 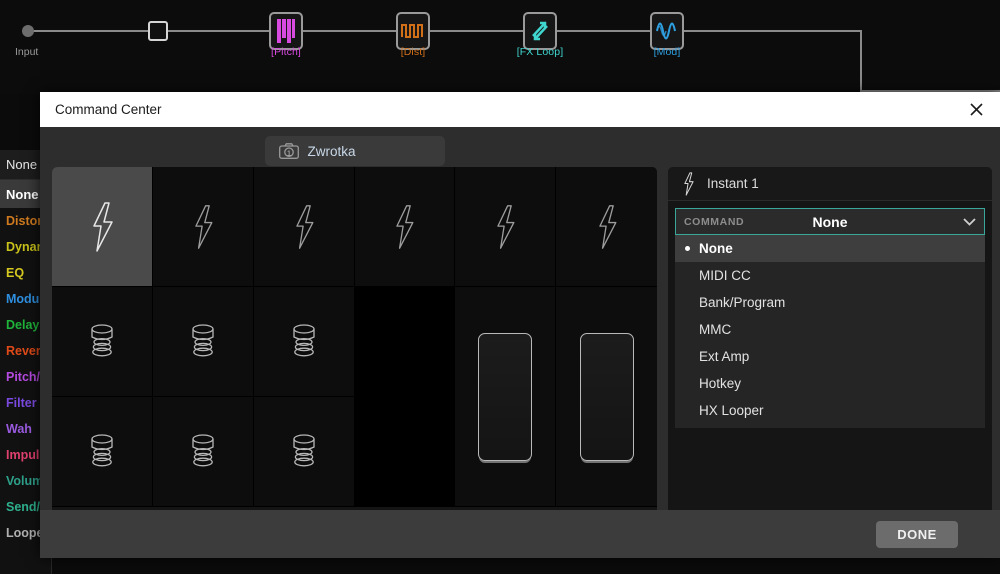 I want to click on command-option-label: Hotkey, so click(x=720, y=383).